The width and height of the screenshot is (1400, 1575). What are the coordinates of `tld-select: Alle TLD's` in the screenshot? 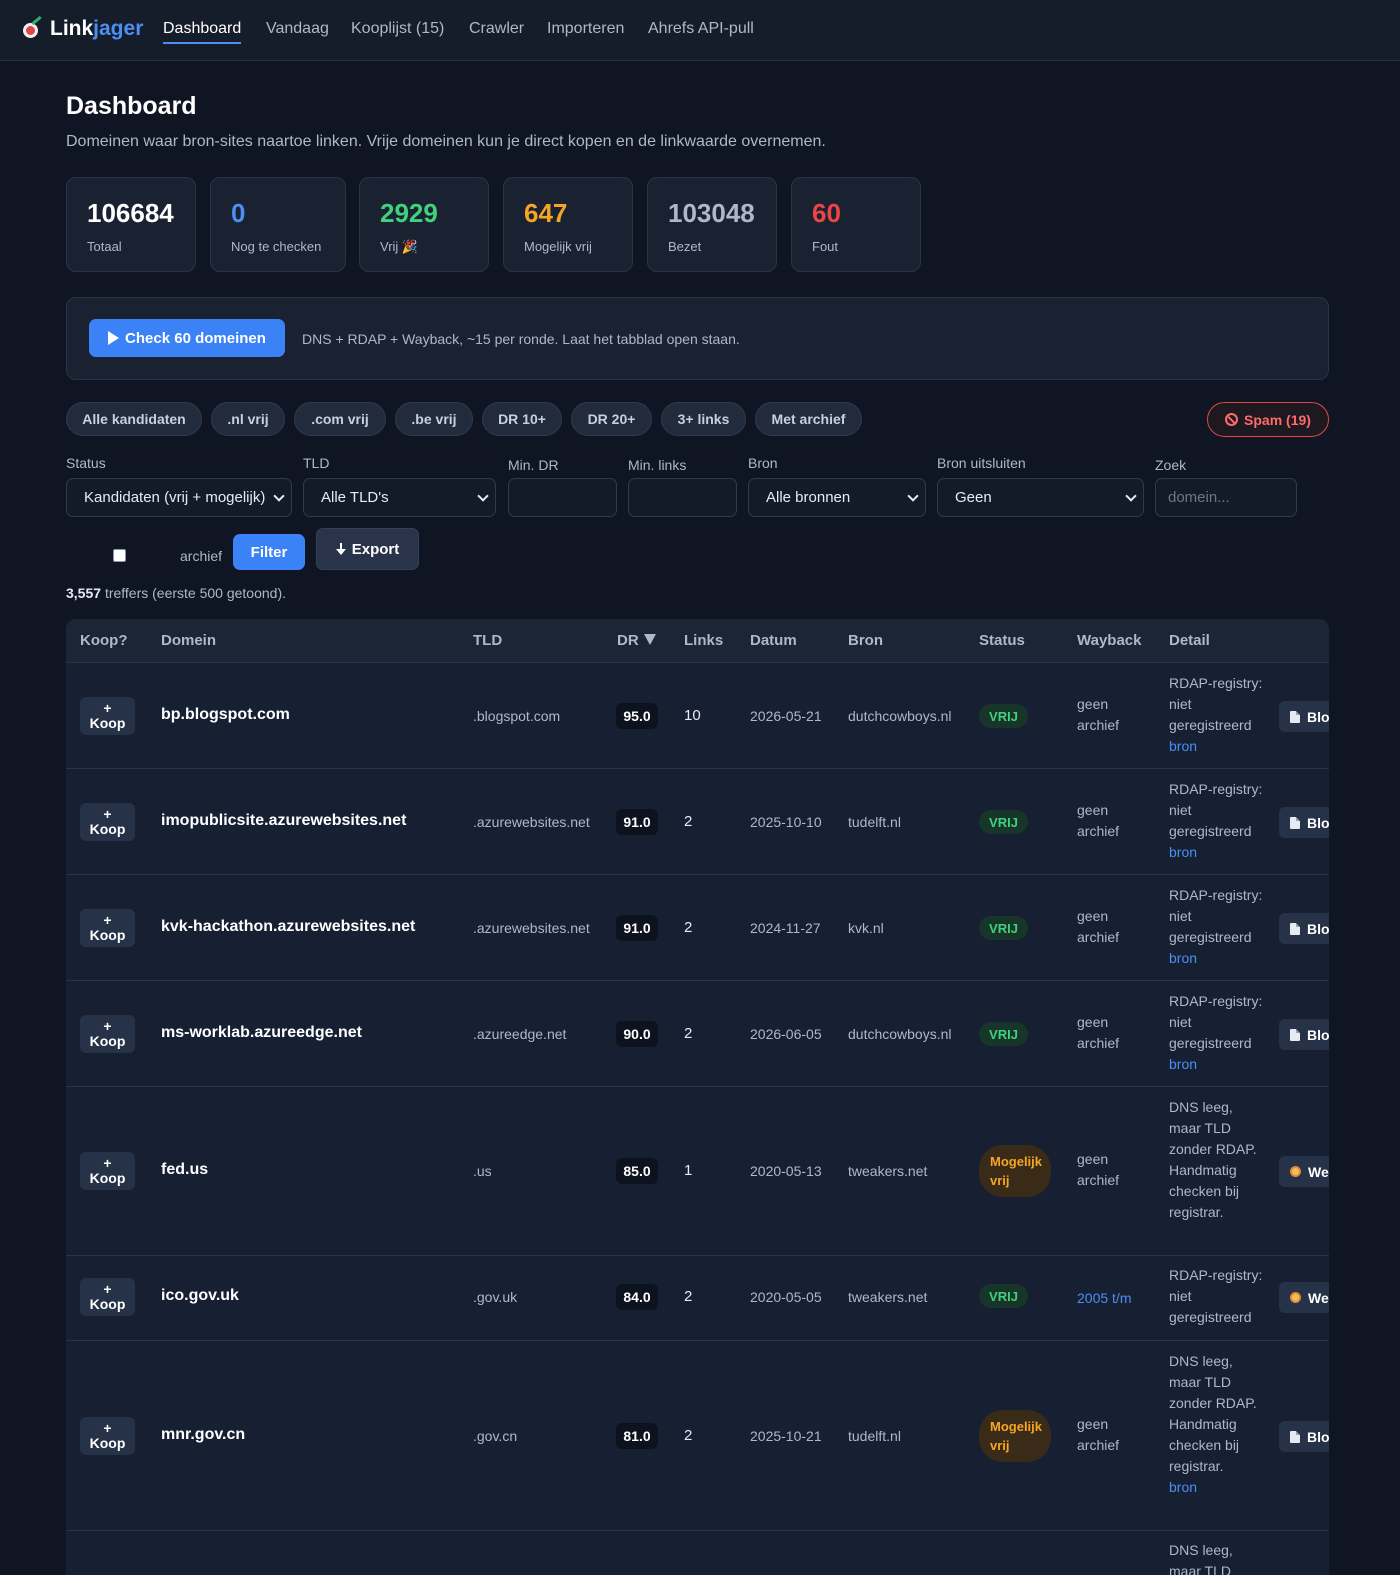 It's located at (399, 497).